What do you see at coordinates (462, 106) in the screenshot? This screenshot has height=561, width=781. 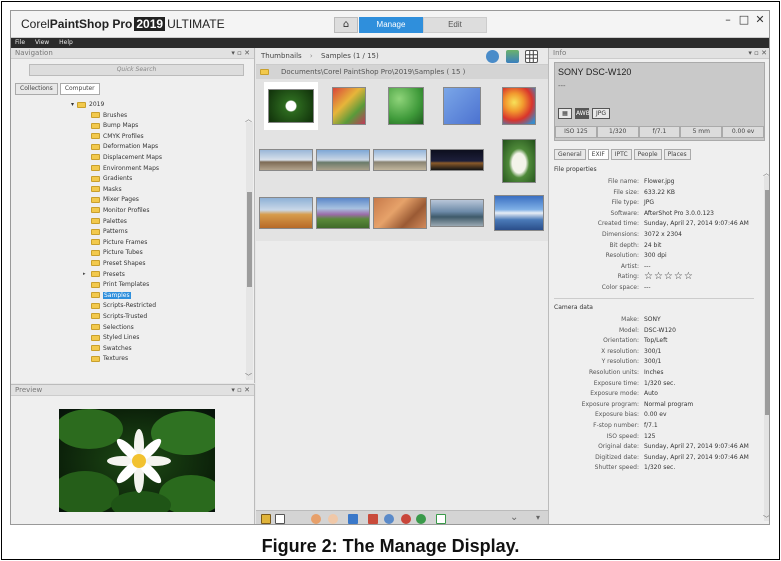 I see `thumbnail-heart` at bounding box center [462, 106].